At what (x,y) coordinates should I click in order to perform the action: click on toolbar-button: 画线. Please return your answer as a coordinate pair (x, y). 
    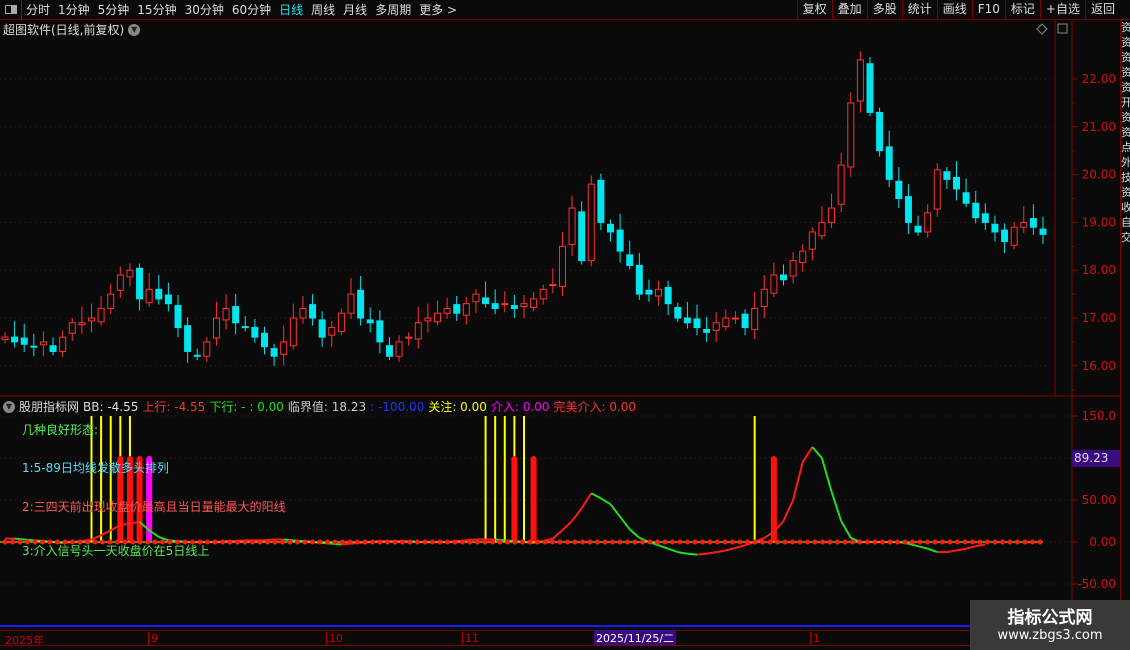
    Looking at the image, I should click on (954, 10).